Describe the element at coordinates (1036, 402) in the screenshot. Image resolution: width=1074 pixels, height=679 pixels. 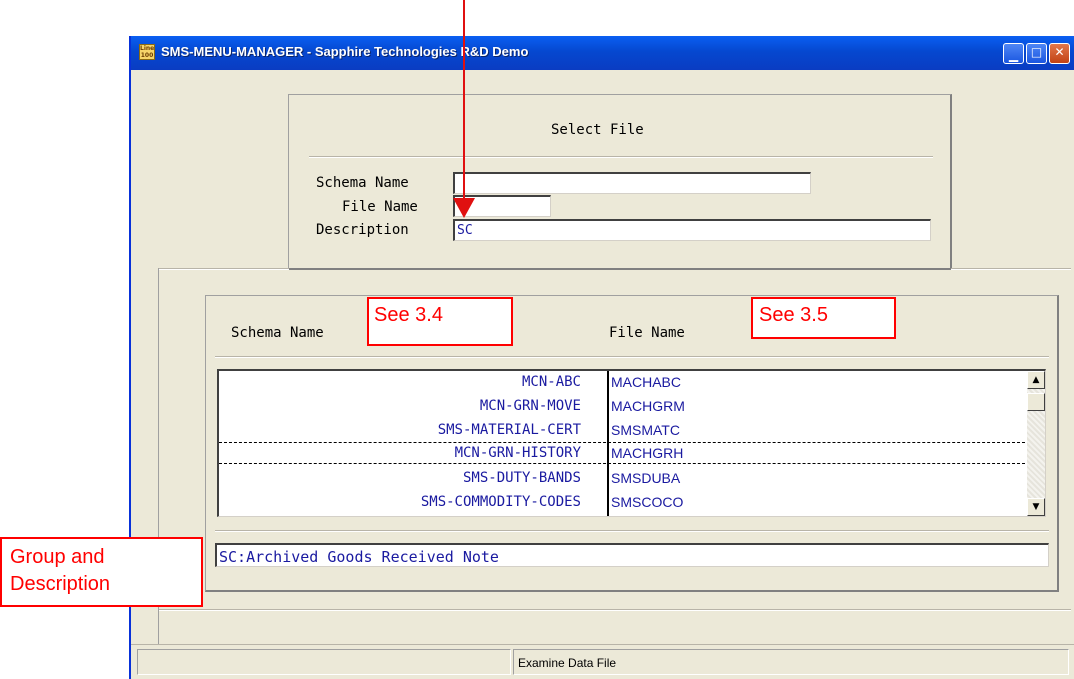
I see `scroll-thumb` at that location.